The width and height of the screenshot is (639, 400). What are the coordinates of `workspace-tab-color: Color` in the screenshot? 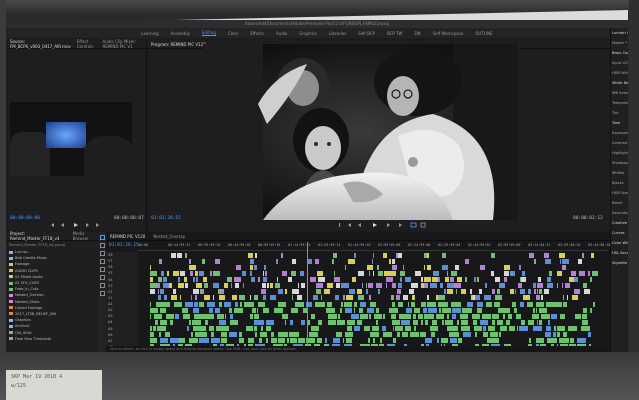 It's located at (233, 33).